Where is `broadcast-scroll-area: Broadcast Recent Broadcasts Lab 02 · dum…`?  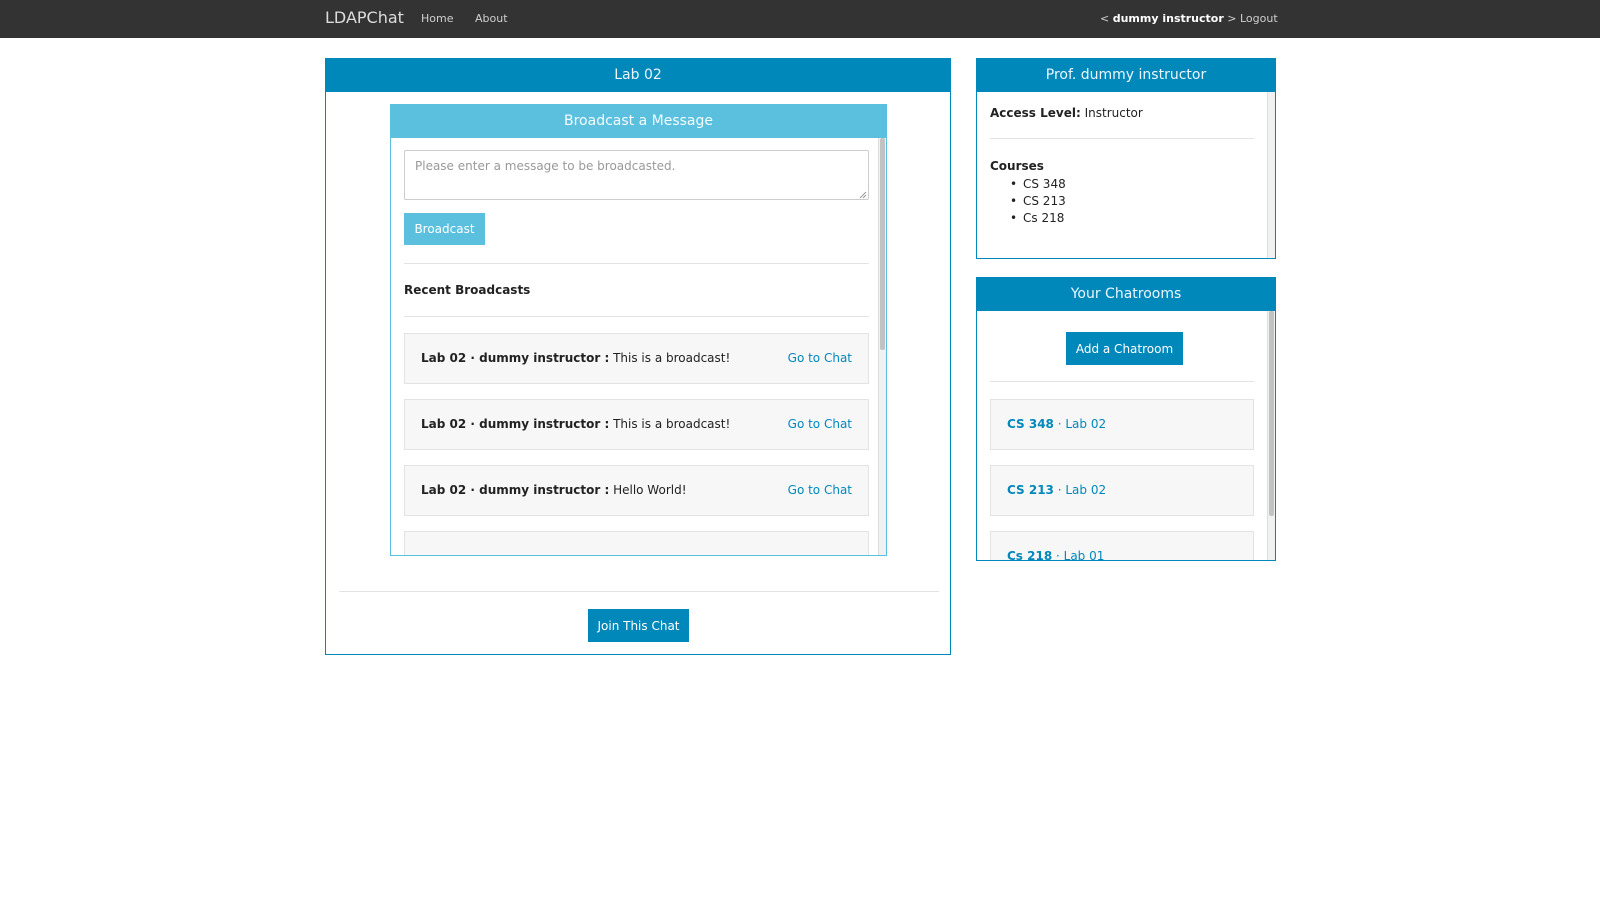
broadcast-scroll-area: Broadcast Recent Broadcasts Lab 02 · dum… is located at coordinates (634, 346).